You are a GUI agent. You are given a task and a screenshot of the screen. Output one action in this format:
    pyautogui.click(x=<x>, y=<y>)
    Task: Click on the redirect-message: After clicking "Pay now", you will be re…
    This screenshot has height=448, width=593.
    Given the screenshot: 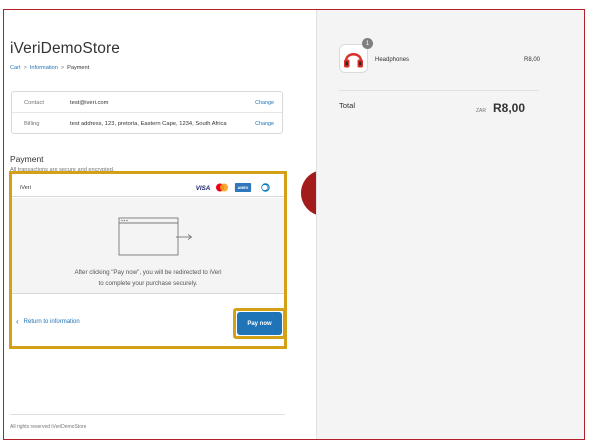 What is the action you would take?
    pyautogui.click(x=148, y=278)
    